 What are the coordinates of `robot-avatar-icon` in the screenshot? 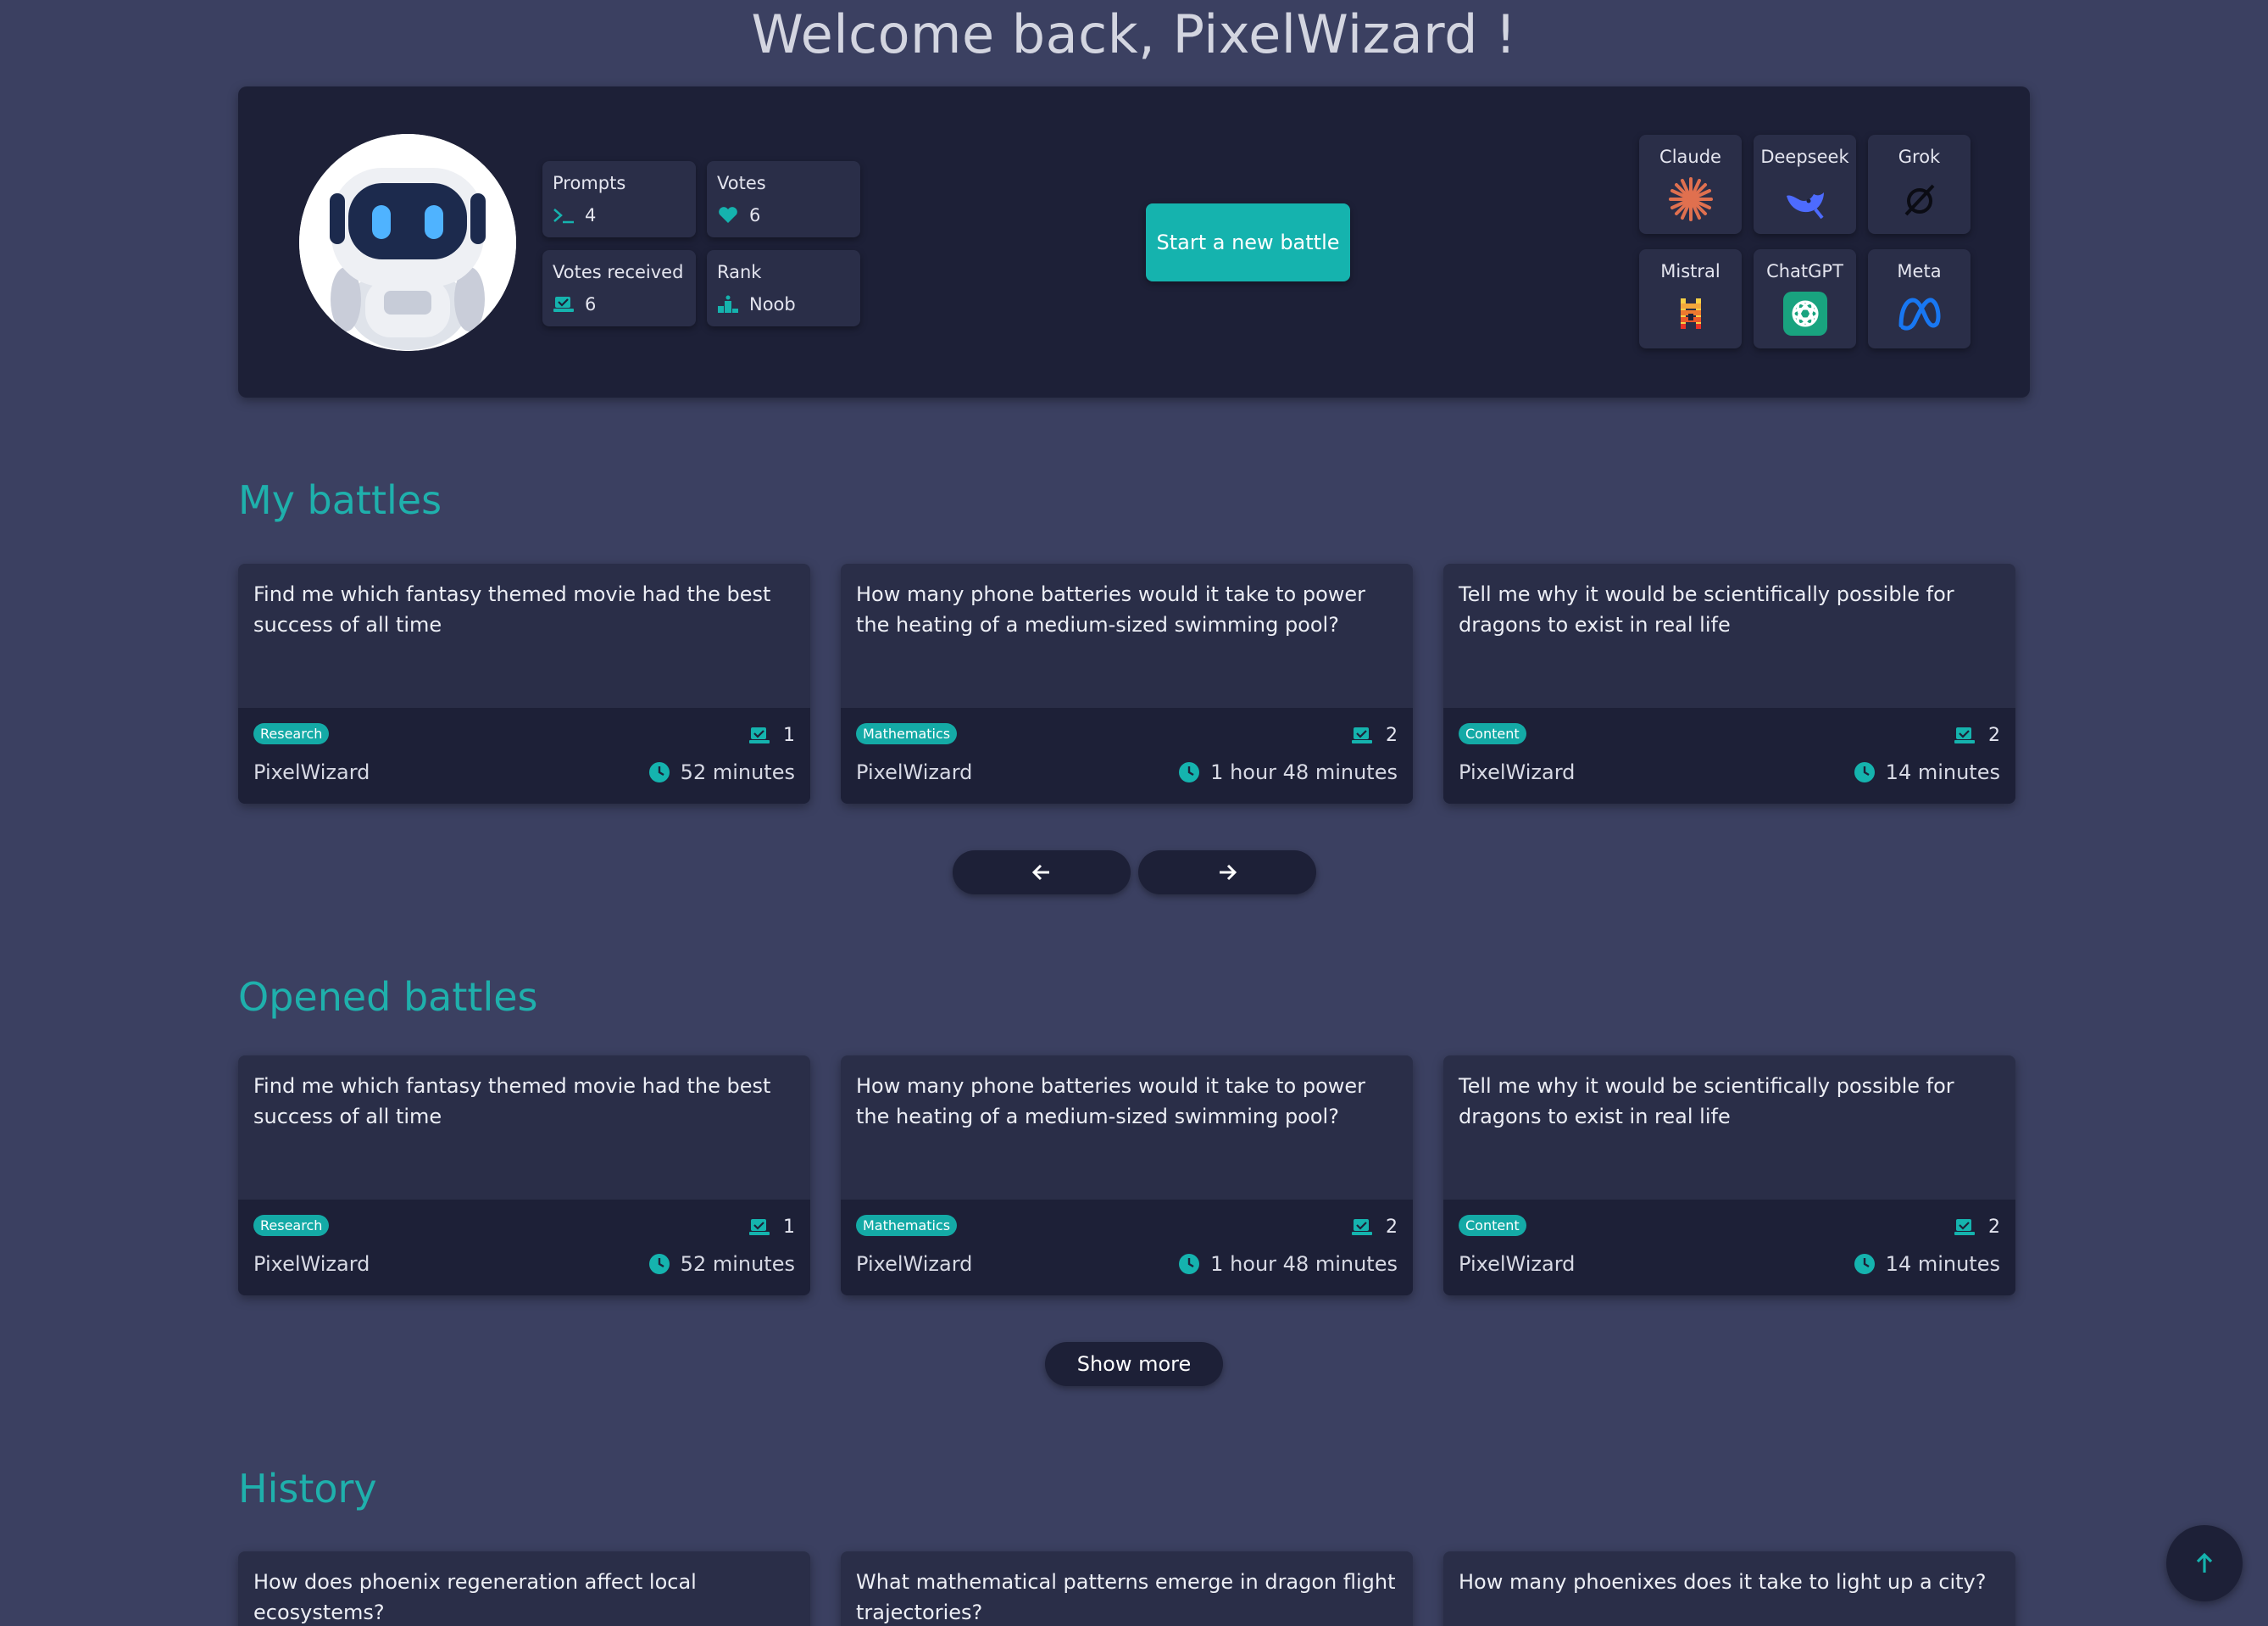 It's located at (407, 242).